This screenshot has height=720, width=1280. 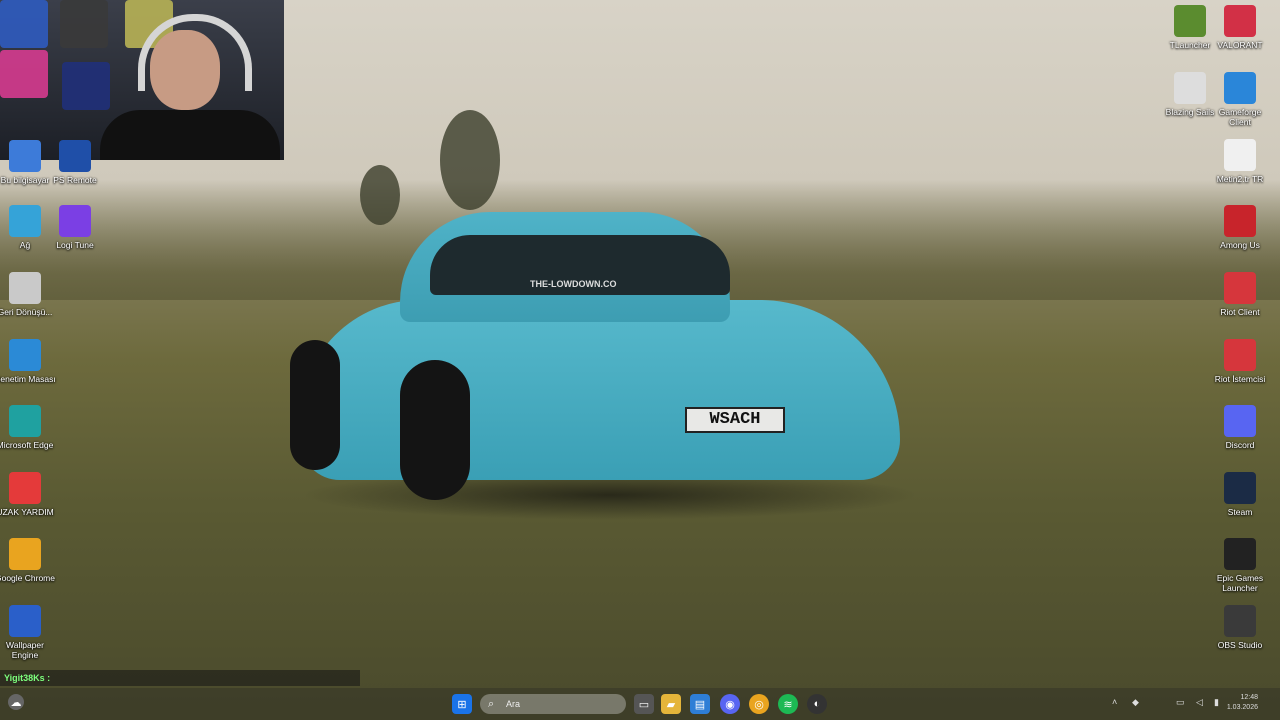 I want to click on tlauncher-icon, so click(x=1190, y=21).